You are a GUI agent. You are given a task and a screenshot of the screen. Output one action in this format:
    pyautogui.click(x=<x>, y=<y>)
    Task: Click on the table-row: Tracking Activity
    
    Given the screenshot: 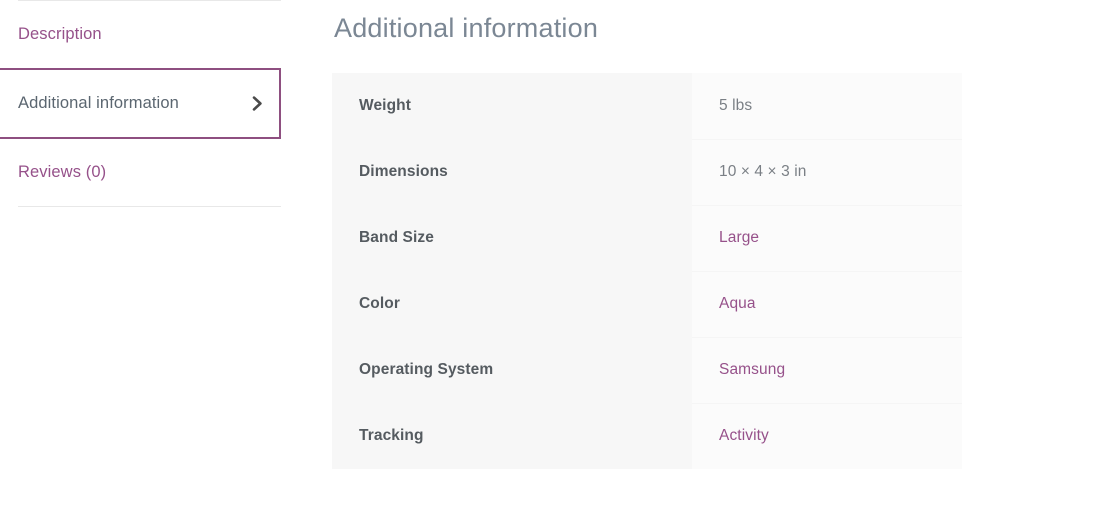 What is the action you would take?
    pyautogui.click(x=647, y=436)
    